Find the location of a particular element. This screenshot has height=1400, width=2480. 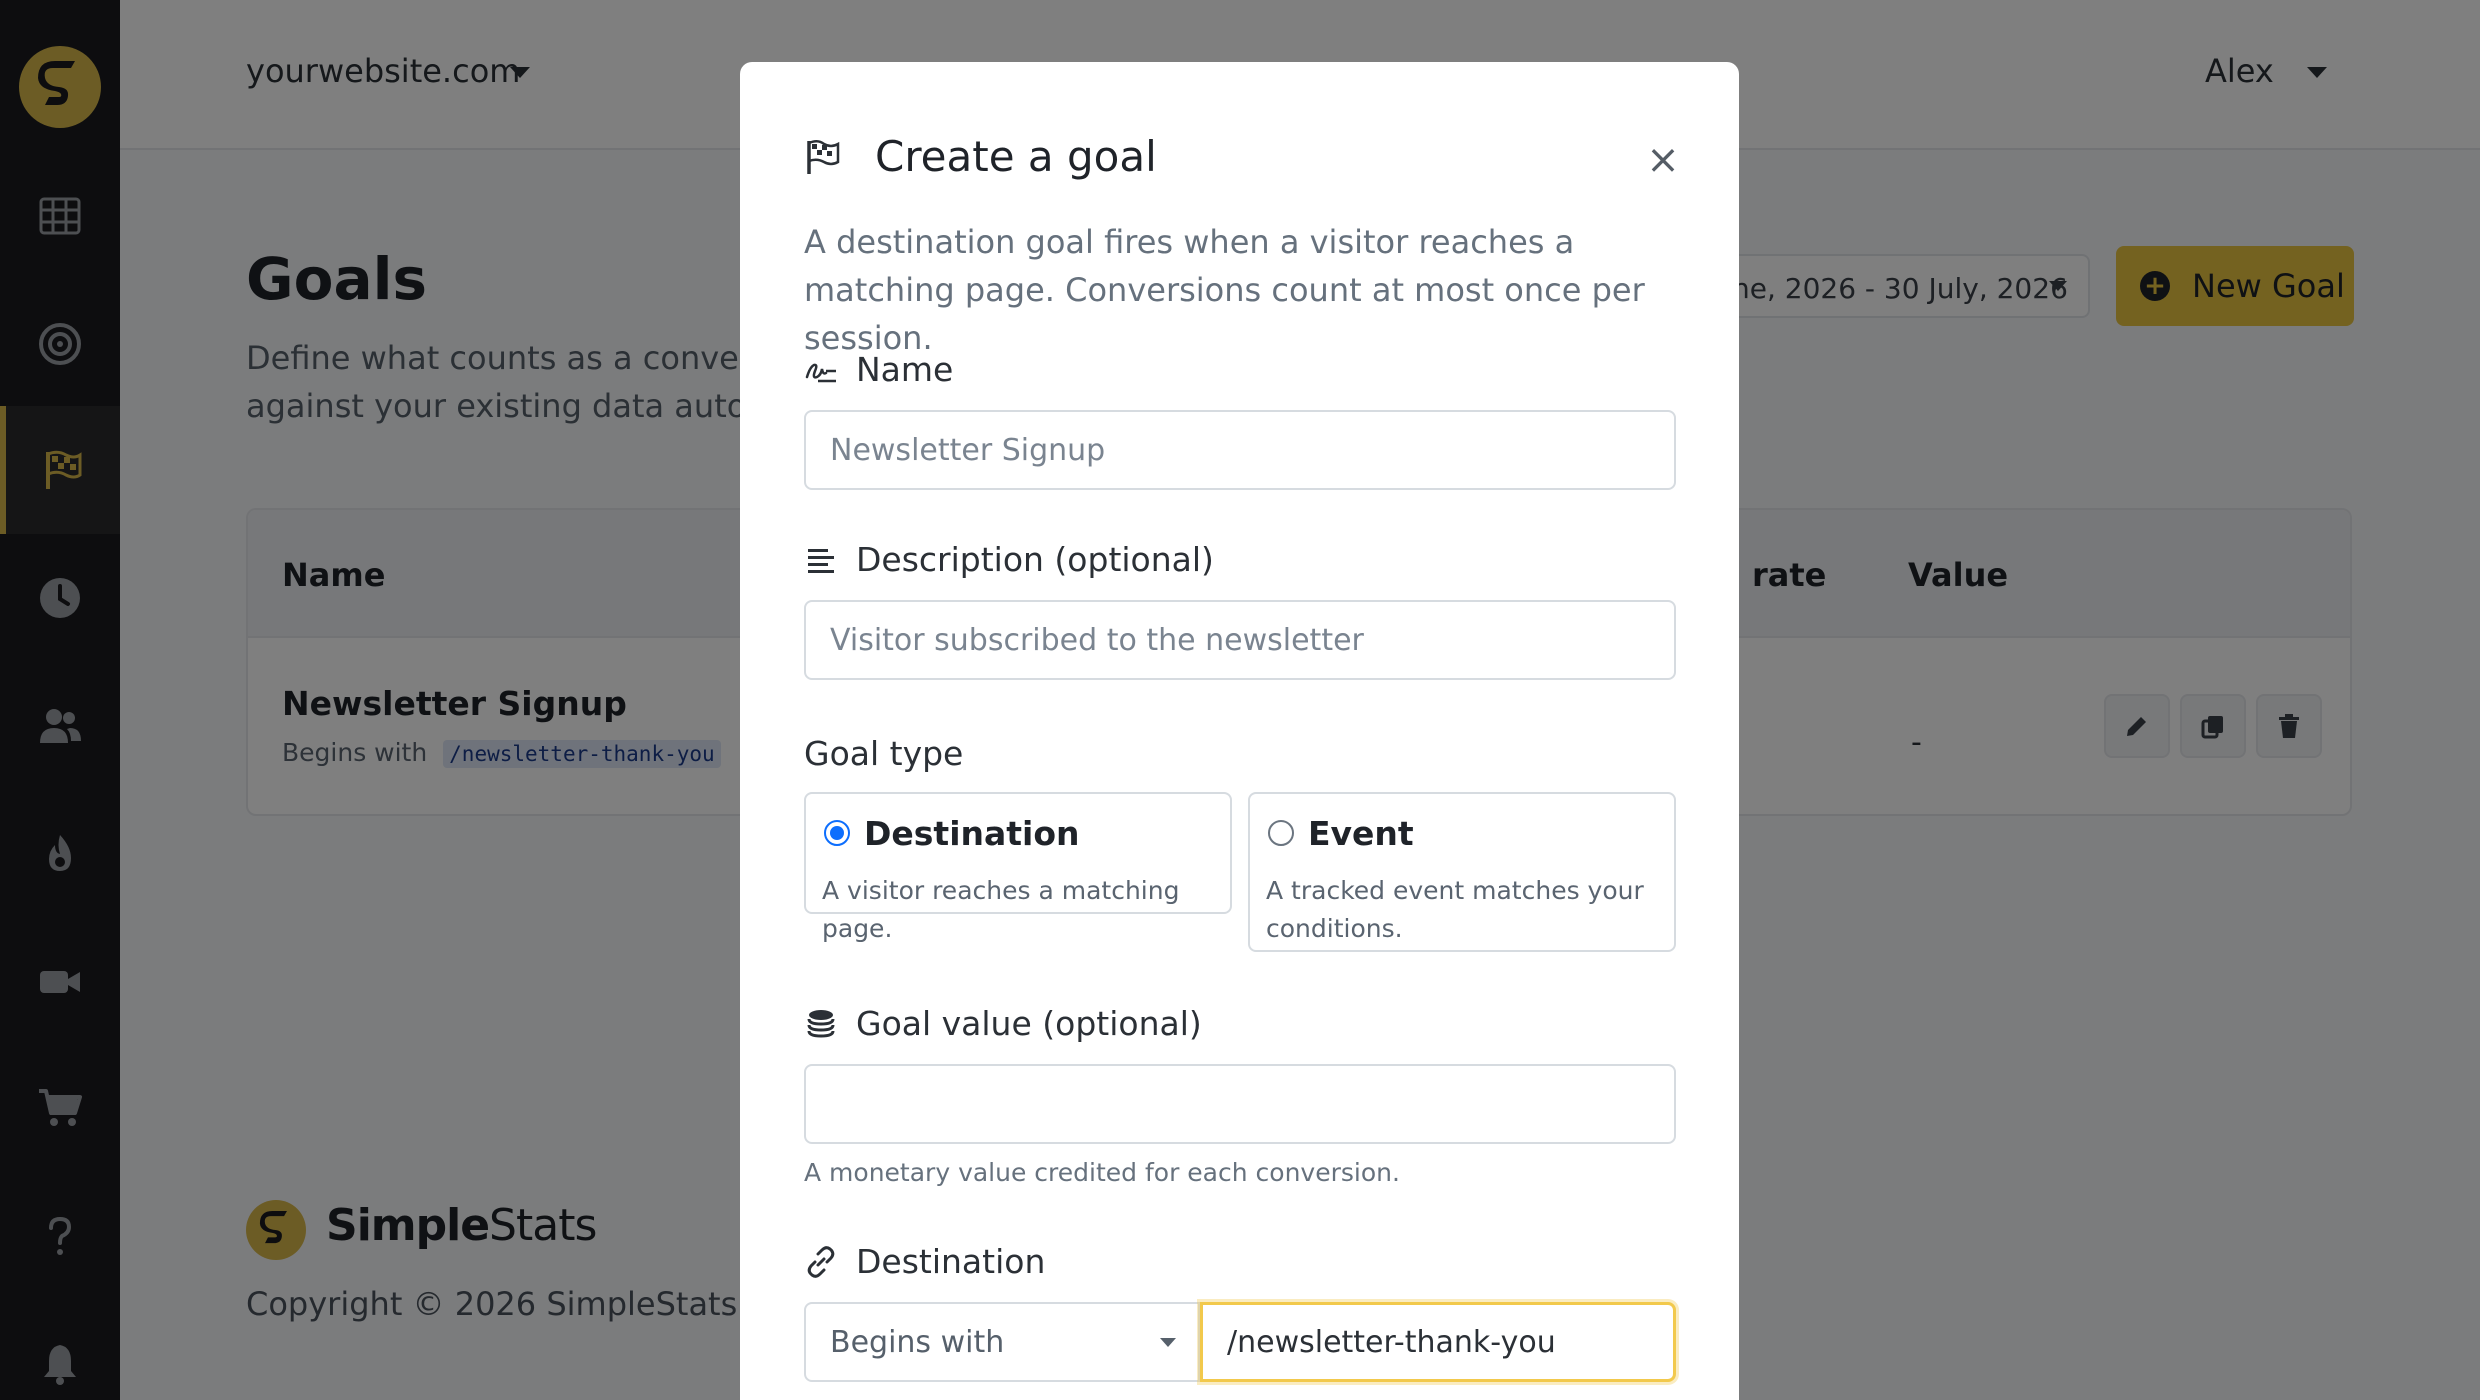

goal-value-input is located at coordinates (1240, 1104).